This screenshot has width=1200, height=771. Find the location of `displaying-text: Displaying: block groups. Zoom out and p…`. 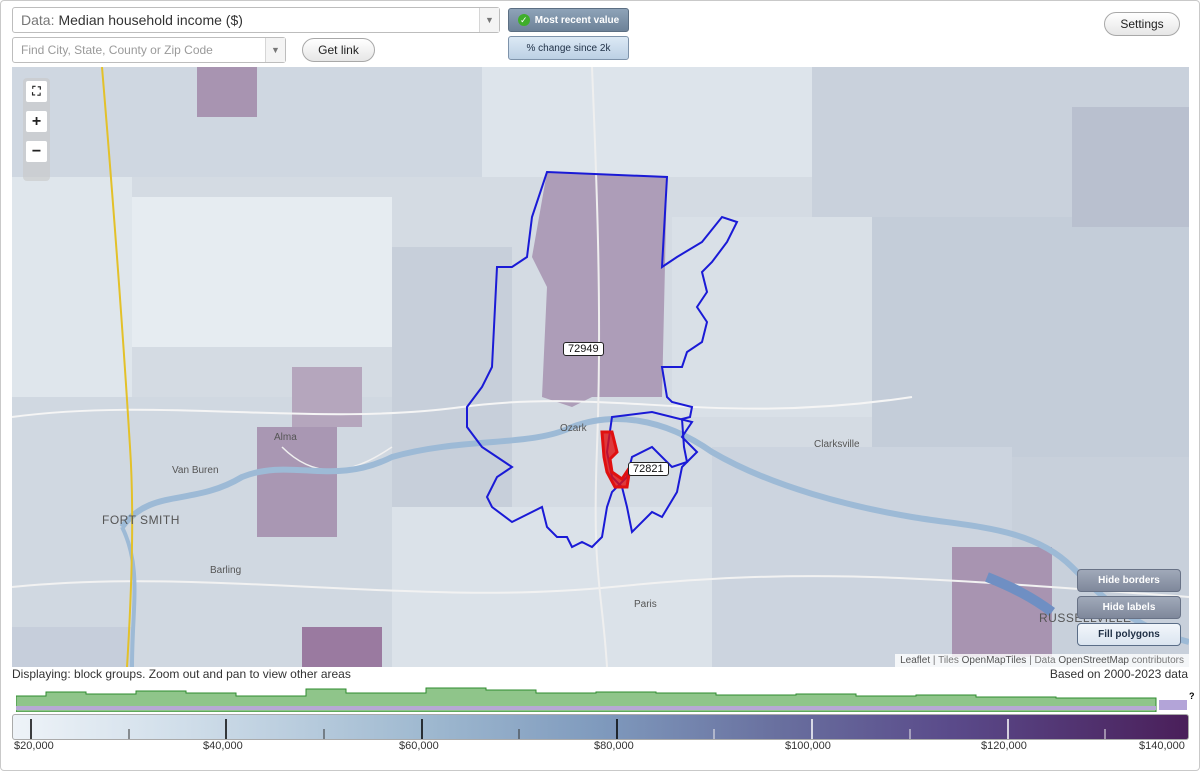

displaying-text: Displaying: block groups. Zoom out and p… is located at coordinates (181, 674).